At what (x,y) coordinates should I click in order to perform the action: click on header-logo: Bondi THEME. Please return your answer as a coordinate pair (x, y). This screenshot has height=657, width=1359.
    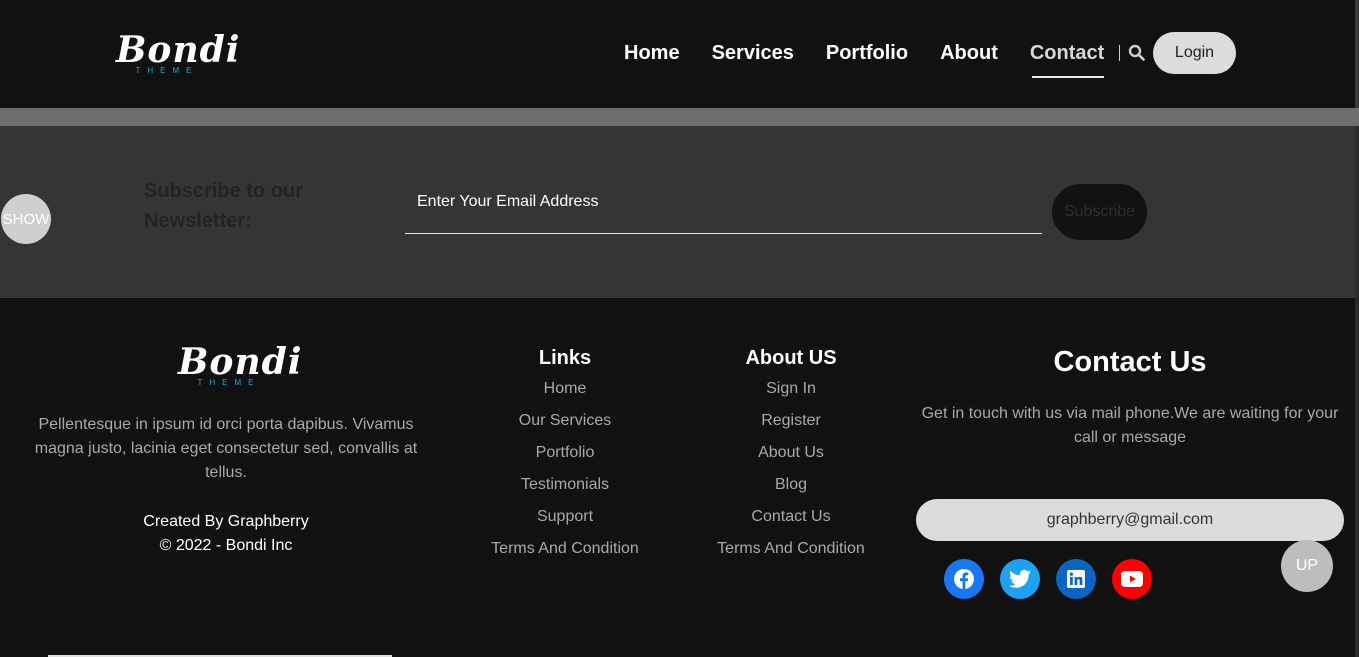
    Looking at the image, I should click on (178, 52).